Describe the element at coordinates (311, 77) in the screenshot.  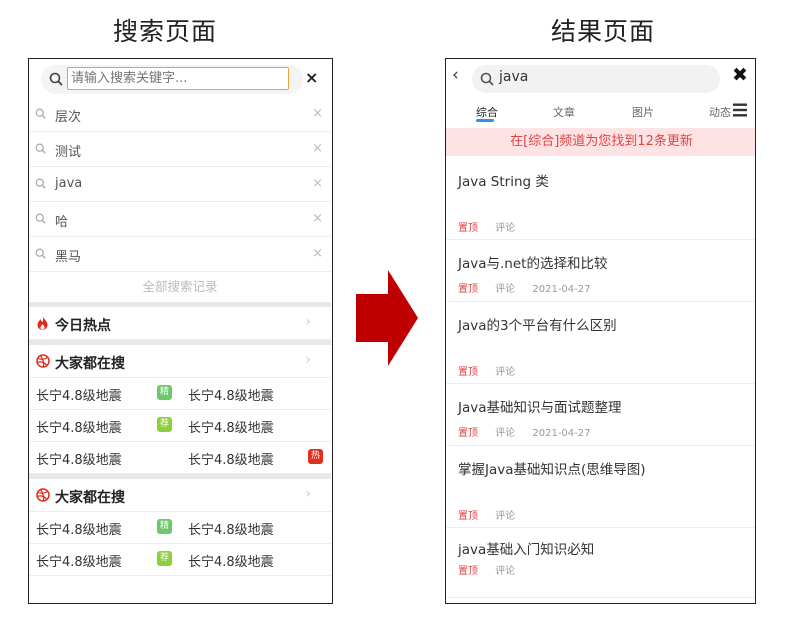
I see `close-icon: ×` at that location.